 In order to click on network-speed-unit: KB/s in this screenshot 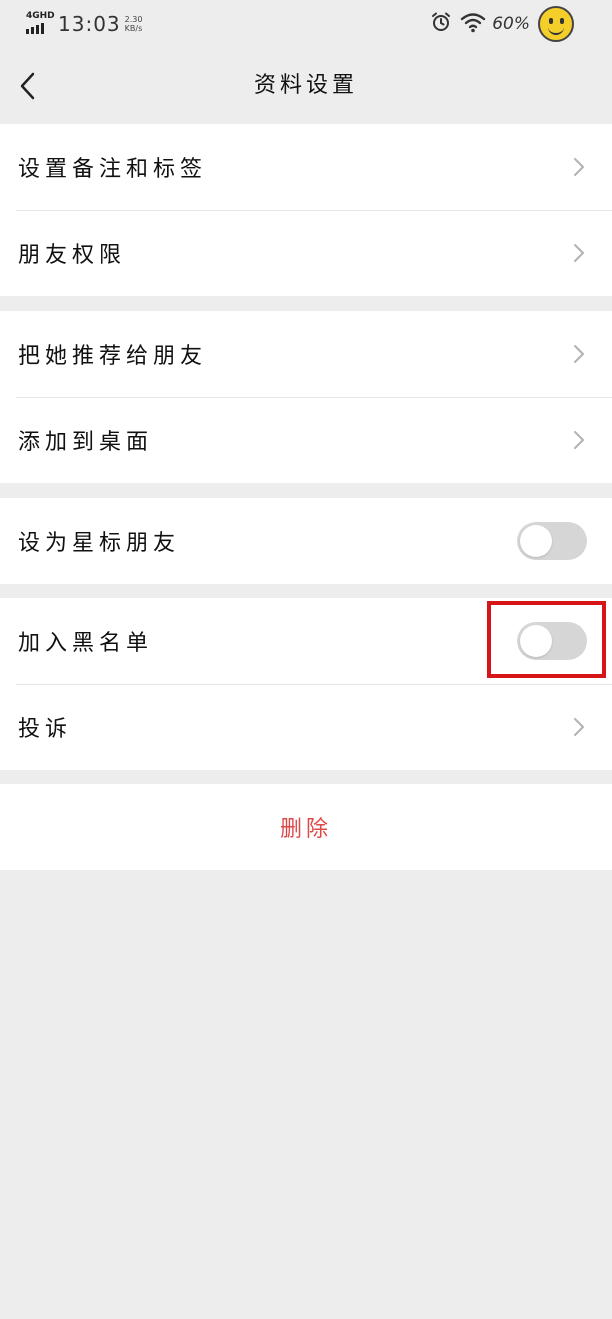, I will do `click(133, 28)`.